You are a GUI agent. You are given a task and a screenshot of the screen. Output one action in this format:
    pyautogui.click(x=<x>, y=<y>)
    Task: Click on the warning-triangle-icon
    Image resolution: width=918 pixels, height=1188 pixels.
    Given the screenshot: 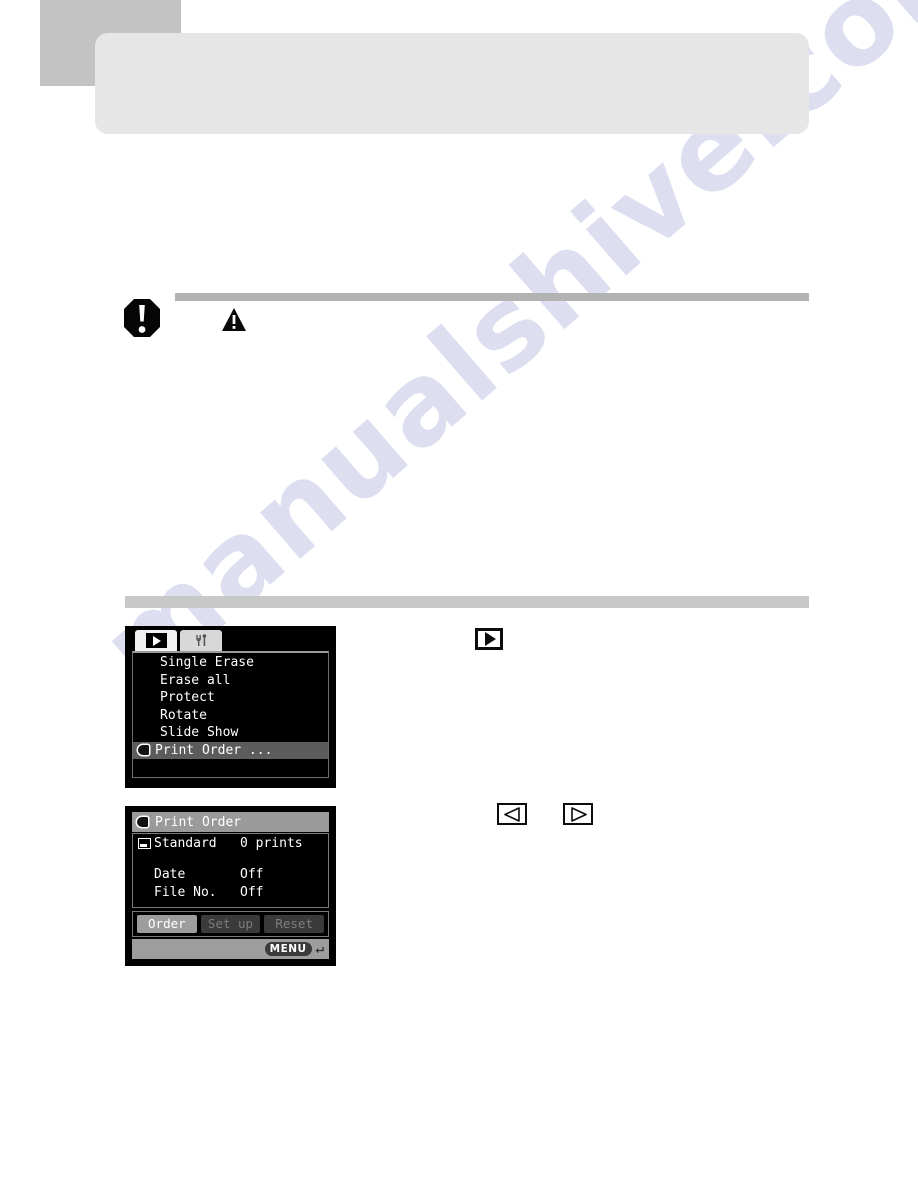 What is the action you would take?
    pyautogui.click(x=234, y=319)
    